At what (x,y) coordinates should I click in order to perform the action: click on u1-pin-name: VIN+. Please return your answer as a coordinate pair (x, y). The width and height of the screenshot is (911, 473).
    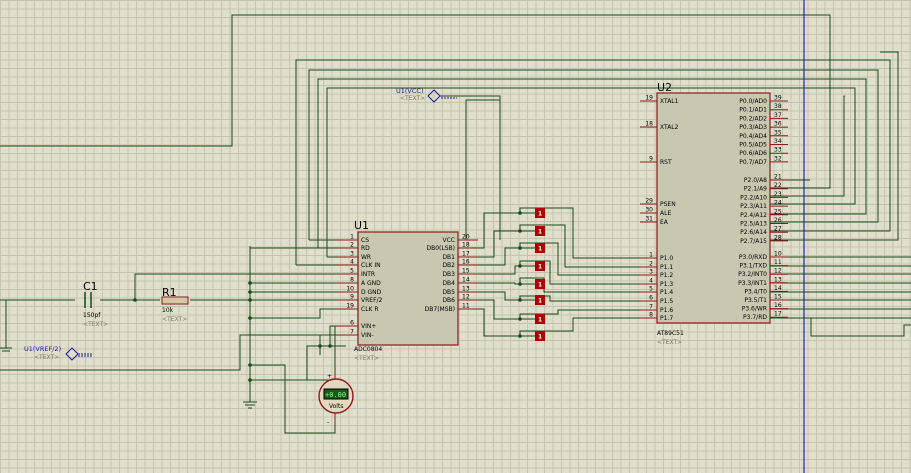
    Looking at the image, I should click on (368, 326).